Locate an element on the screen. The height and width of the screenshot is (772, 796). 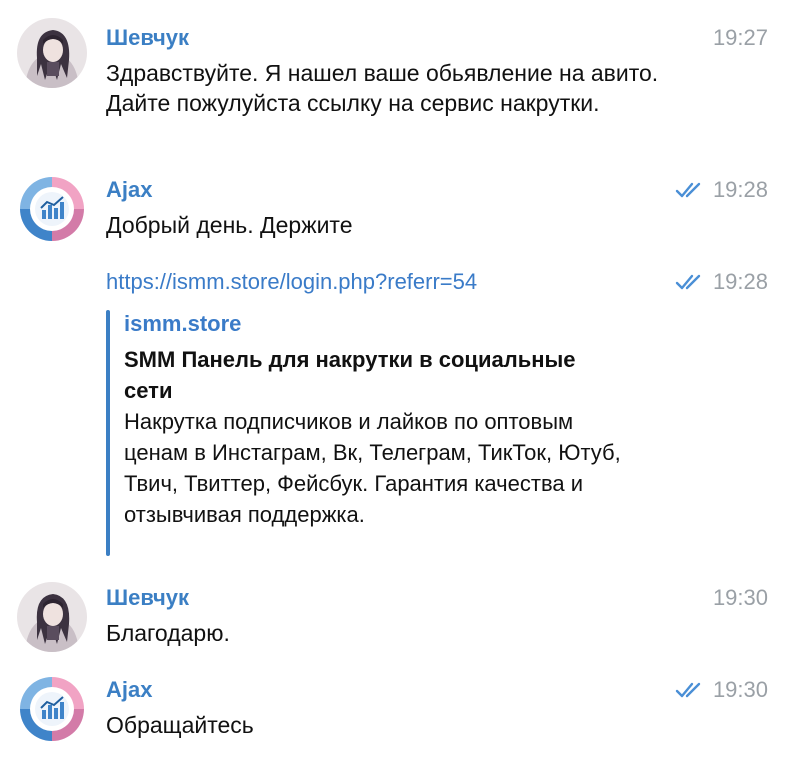
time-text: 19:27 is located at coordinates (740, 37).